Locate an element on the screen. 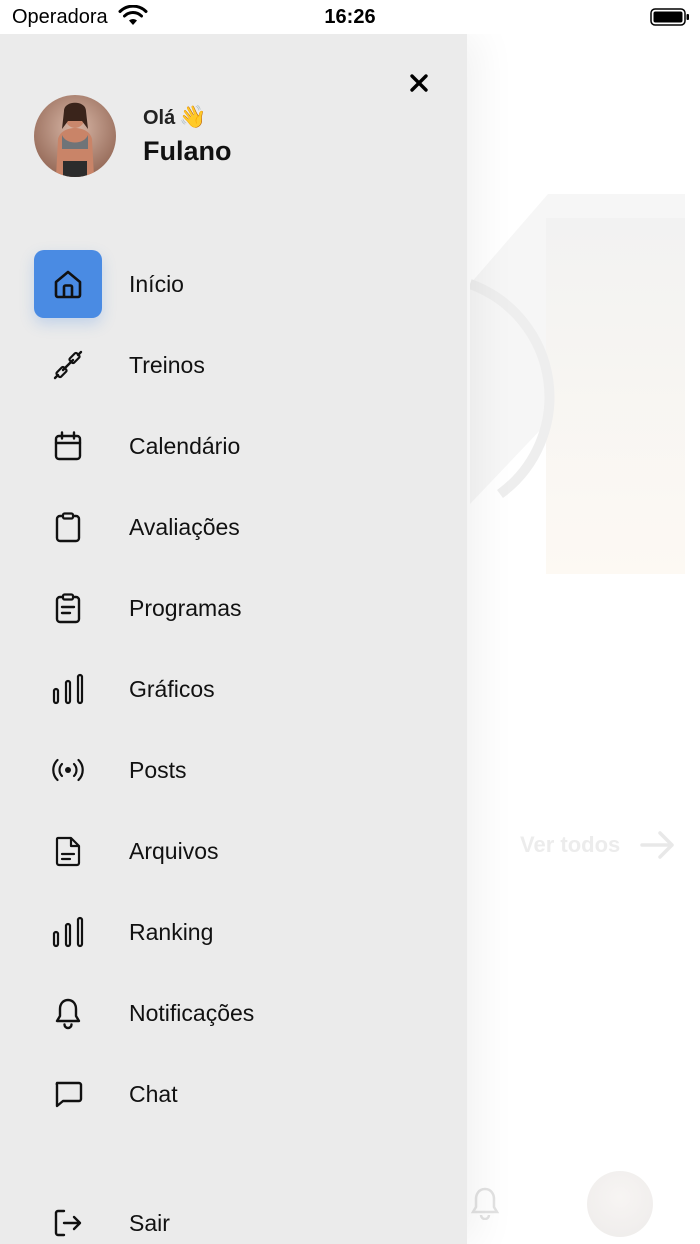  menu-item-label: Avaliações is located at coordinates (184, 527).